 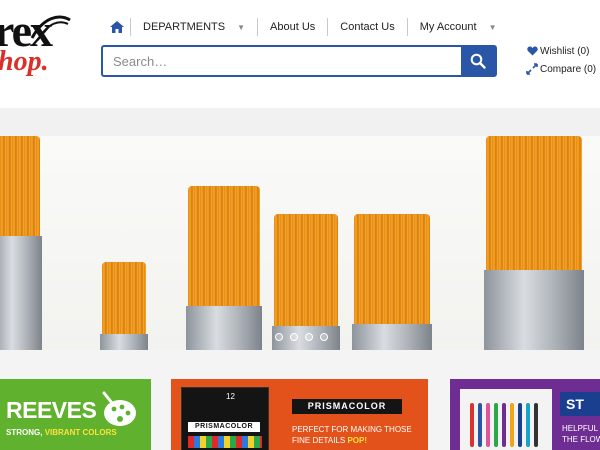 I want to click on search-button, so click(x=478, y=61).